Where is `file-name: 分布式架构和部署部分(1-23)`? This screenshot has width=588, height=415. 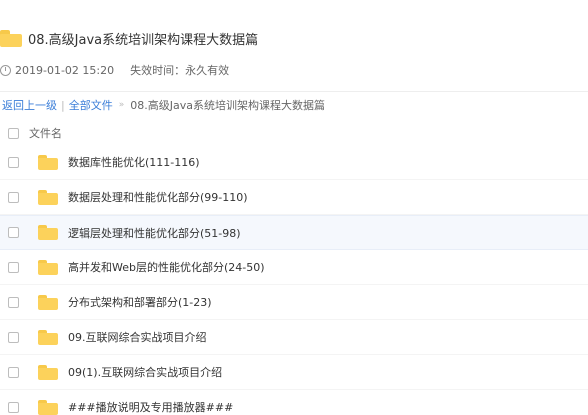 file-name: 分布式架构和部署部分(1-23) is located at coordinates (140, 302).